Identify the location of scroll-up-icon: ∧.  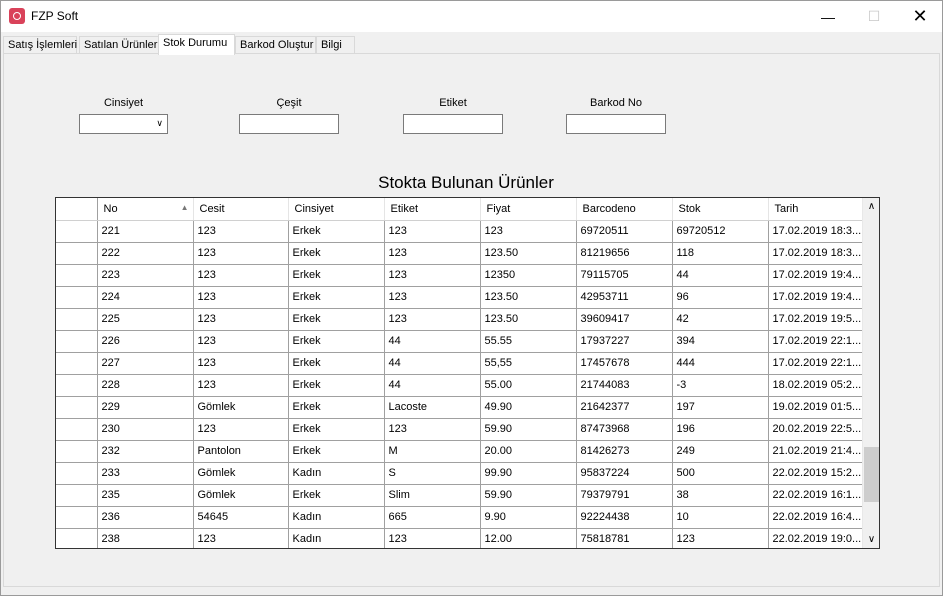
(871, 206).